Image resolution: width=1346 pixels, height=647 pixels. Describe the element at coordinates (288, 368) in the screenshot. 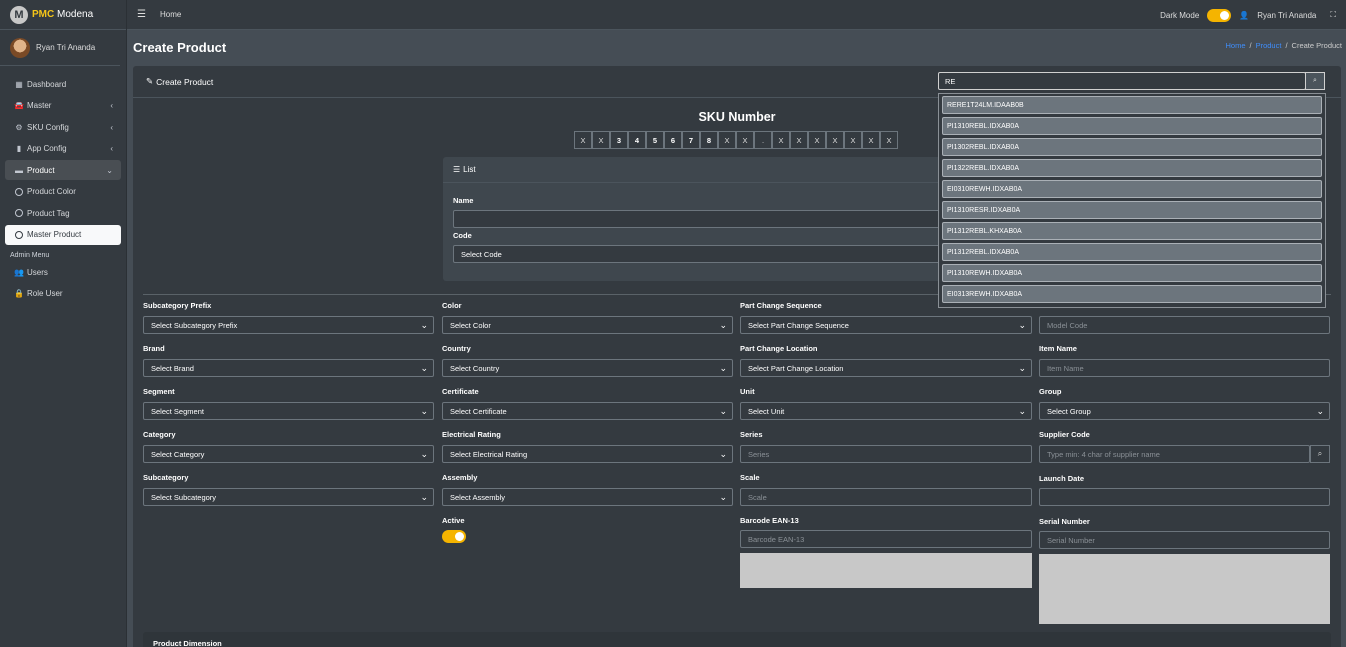

I see `brand-select: Select Brand ⌄` at that location.